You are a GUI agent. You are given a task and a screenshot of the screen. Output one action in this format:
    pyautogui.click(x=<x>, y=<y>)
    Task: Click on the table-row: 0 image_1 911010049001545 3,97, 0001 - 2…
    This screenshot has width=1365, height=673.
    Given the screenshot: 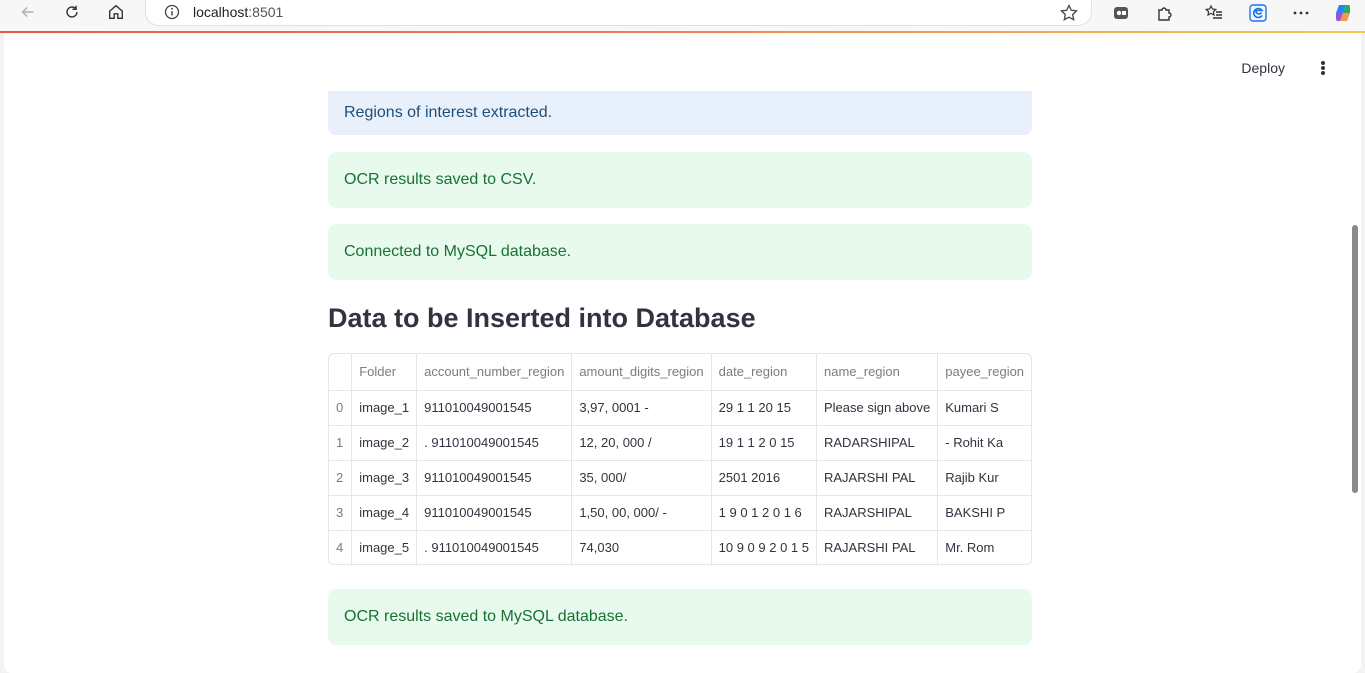 What is the action you would take?
    pyautogui.click(x=680, y=408)
    